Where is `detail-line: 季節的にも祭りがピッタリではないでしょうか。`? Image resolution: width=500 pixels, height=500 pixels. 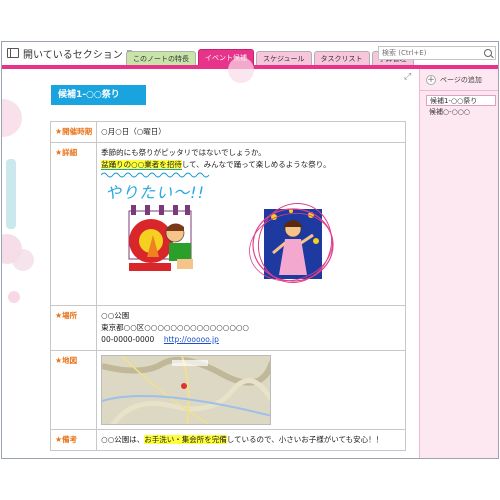
detail-line: 季節的にも祭りがピッタリではないでしょうか。 is located at coordinates (183, 152).